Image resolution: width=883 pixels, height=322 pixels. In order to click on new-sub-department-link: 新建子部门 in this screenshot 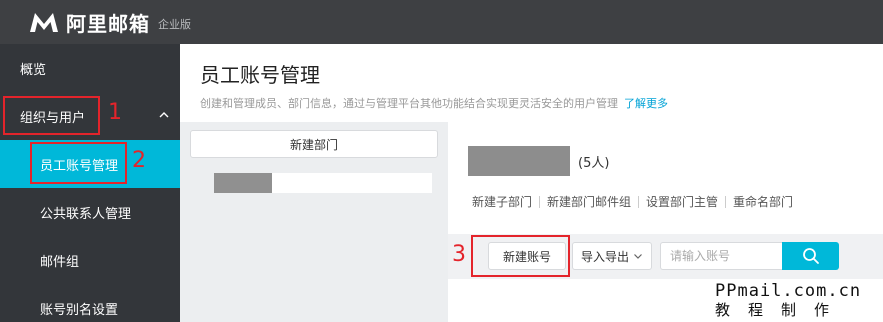, I will do `click(502, 201)`.